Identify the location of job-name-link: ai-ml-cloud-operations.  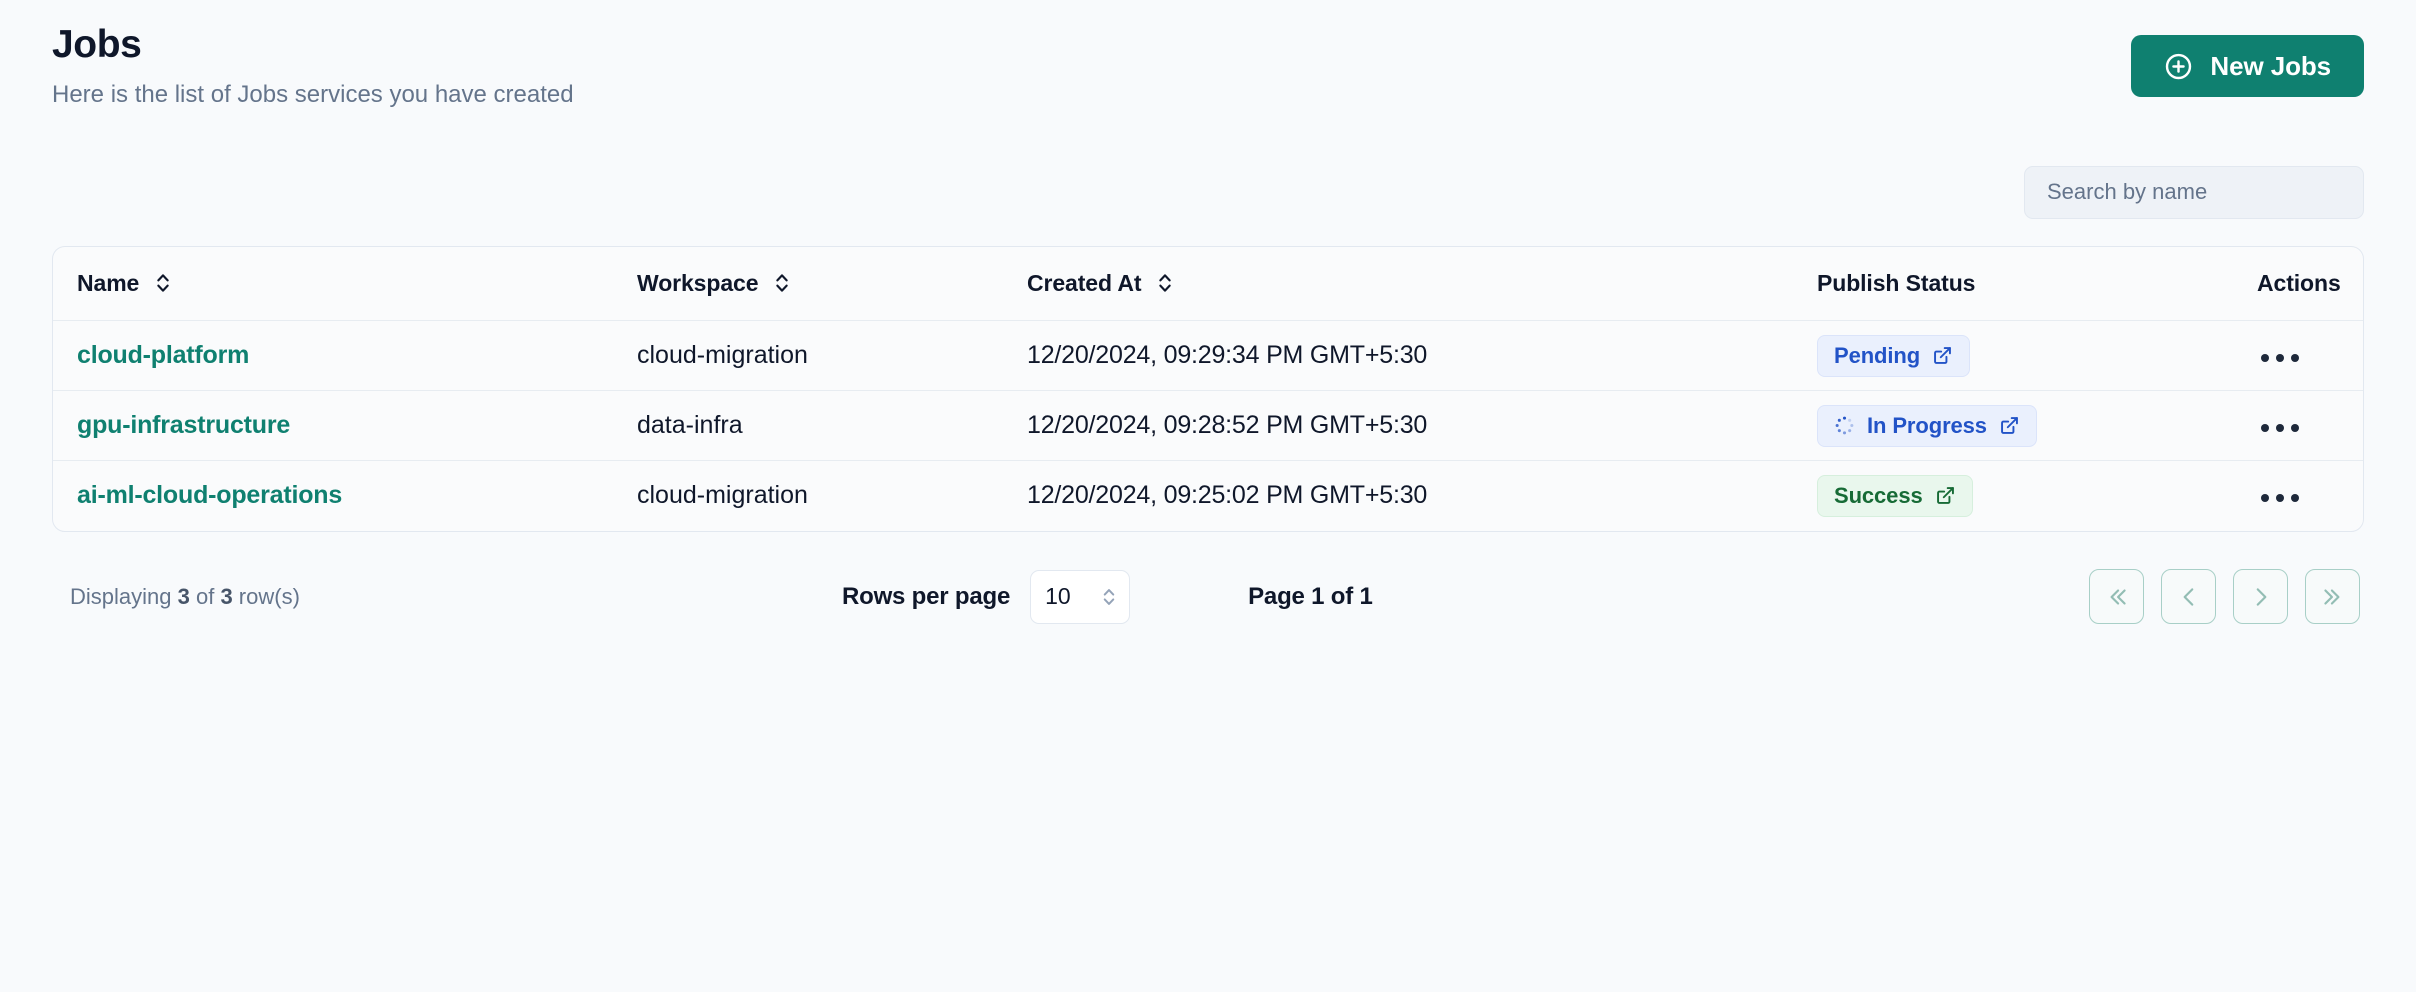
(209, 495).